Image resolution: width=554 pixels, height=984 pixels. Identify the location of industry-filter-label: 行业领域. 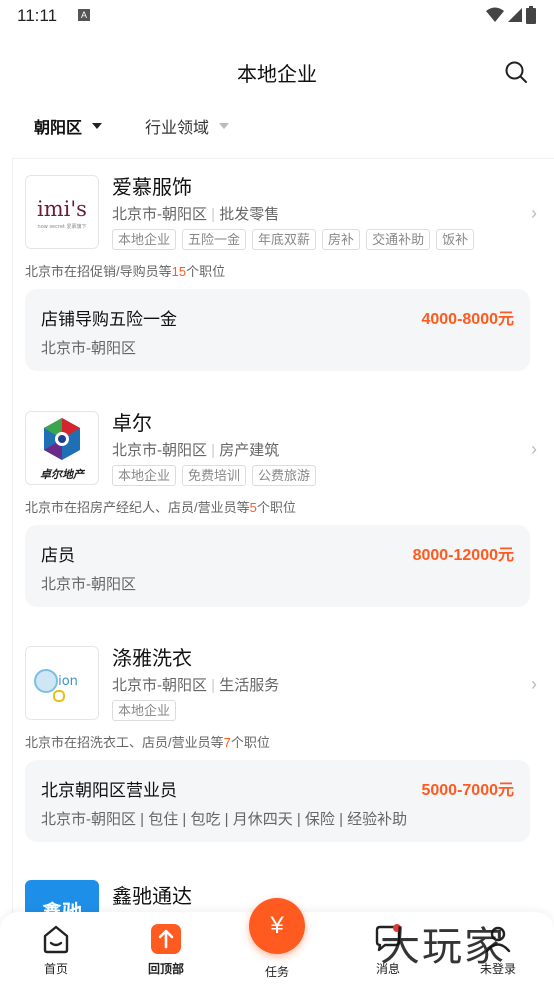
(177, 128).